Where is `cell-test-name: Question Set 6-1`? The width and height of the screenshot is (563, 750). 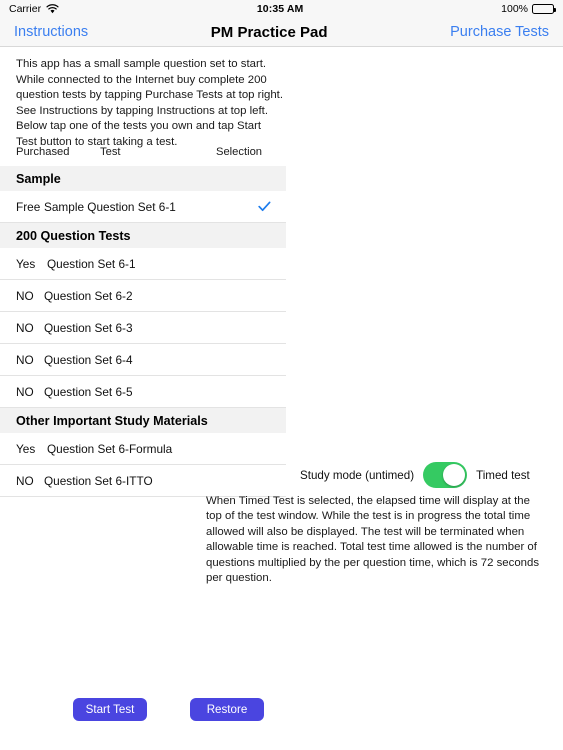 cell-test-name: Question Set 6-1 is located at coordinates (91, 263).